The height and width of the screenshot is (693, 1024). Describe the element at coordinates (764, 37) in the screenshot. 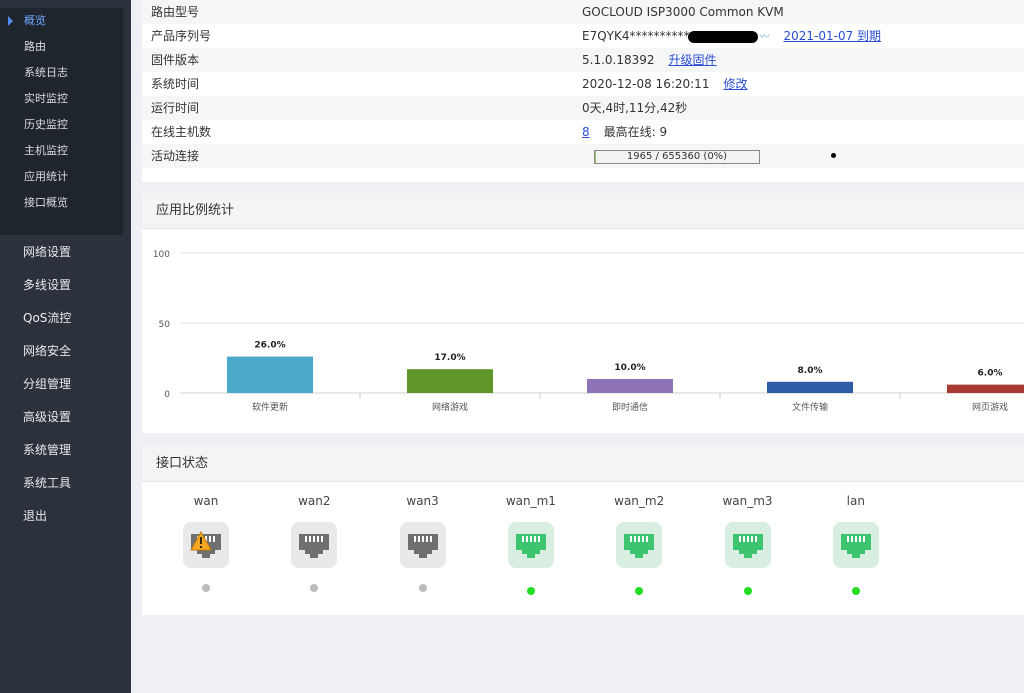

I see `wave-icon: 〰` at that location.